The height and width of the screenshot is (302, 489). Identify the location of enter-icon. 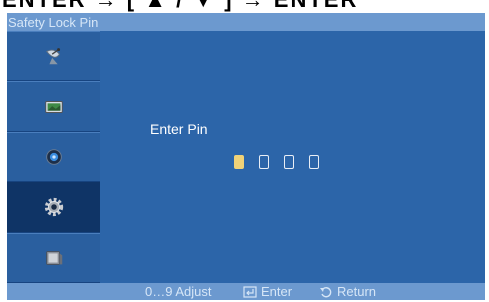
(250, 291).